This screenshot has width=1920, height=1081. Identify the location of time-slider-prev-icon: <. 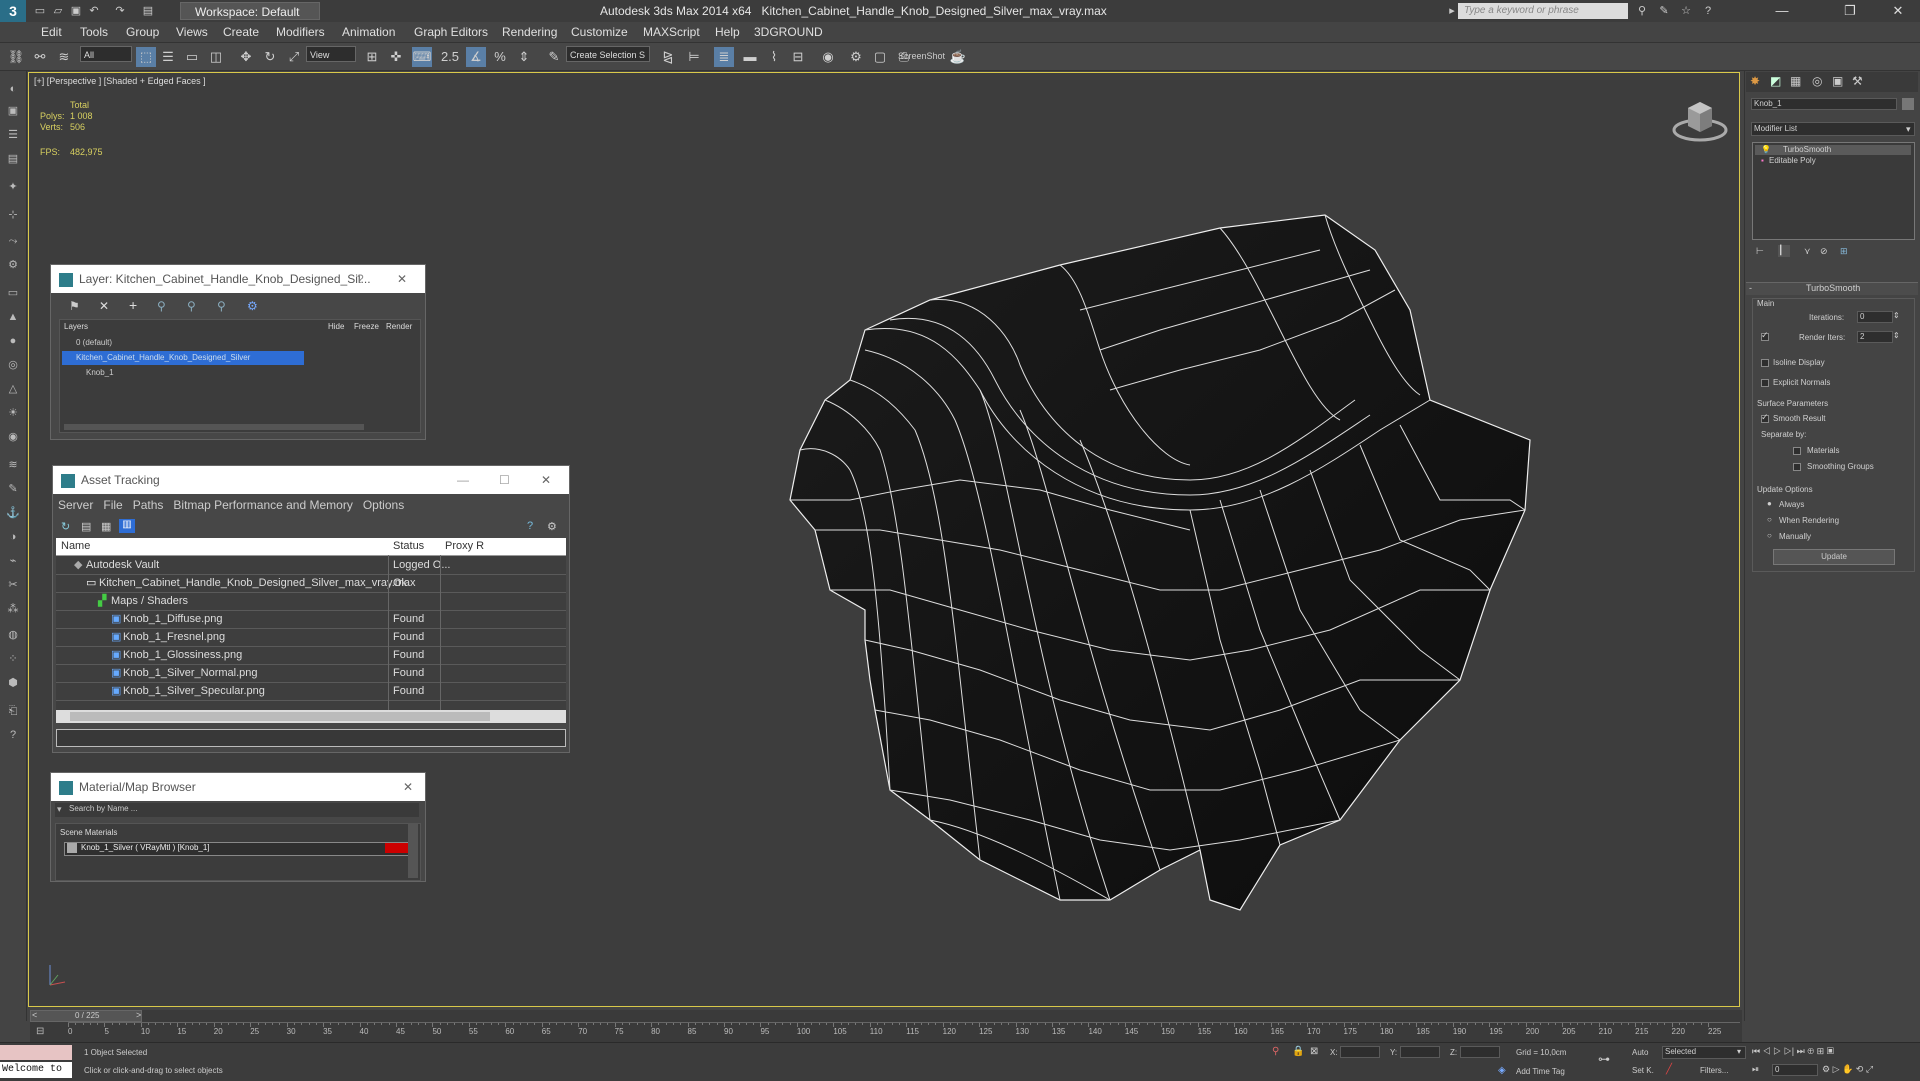
(34, 1015).